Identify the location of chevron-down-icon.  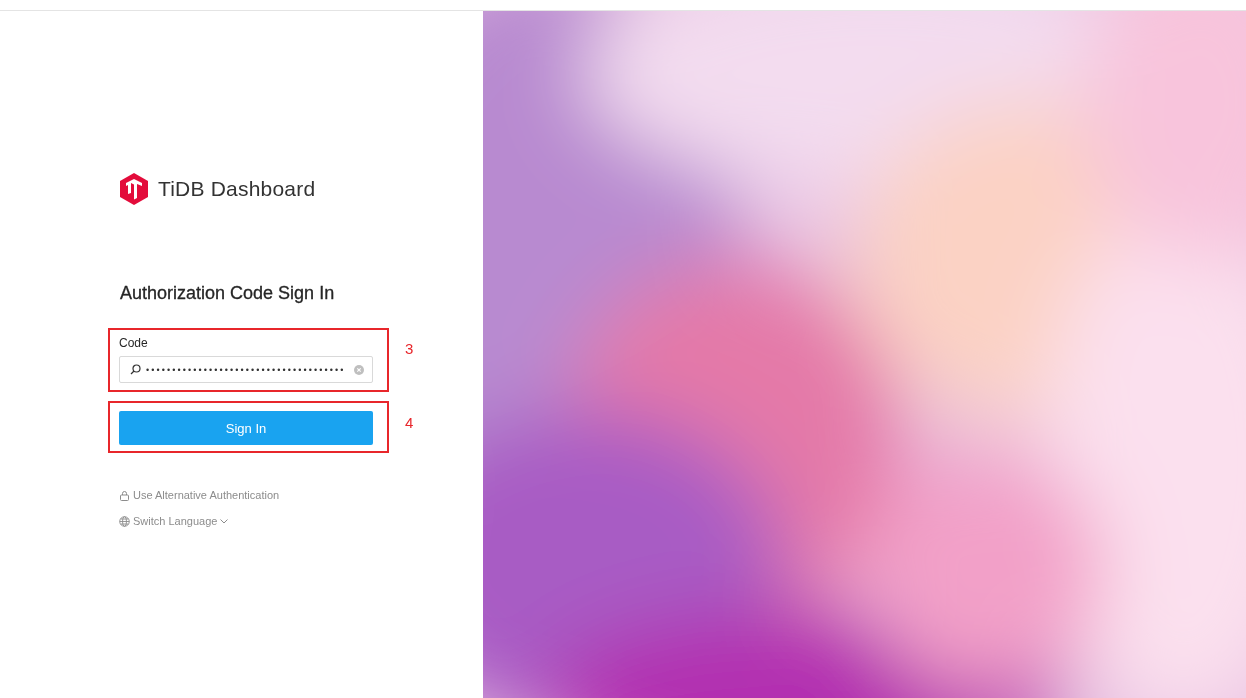
(224, 521).